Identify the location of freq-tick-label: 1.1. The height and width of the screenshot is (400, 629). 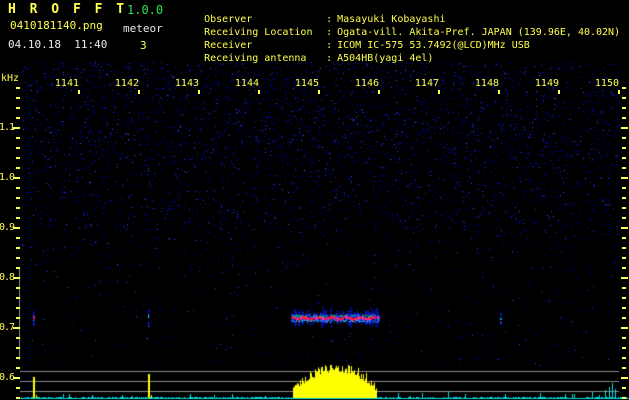
(7, 127).